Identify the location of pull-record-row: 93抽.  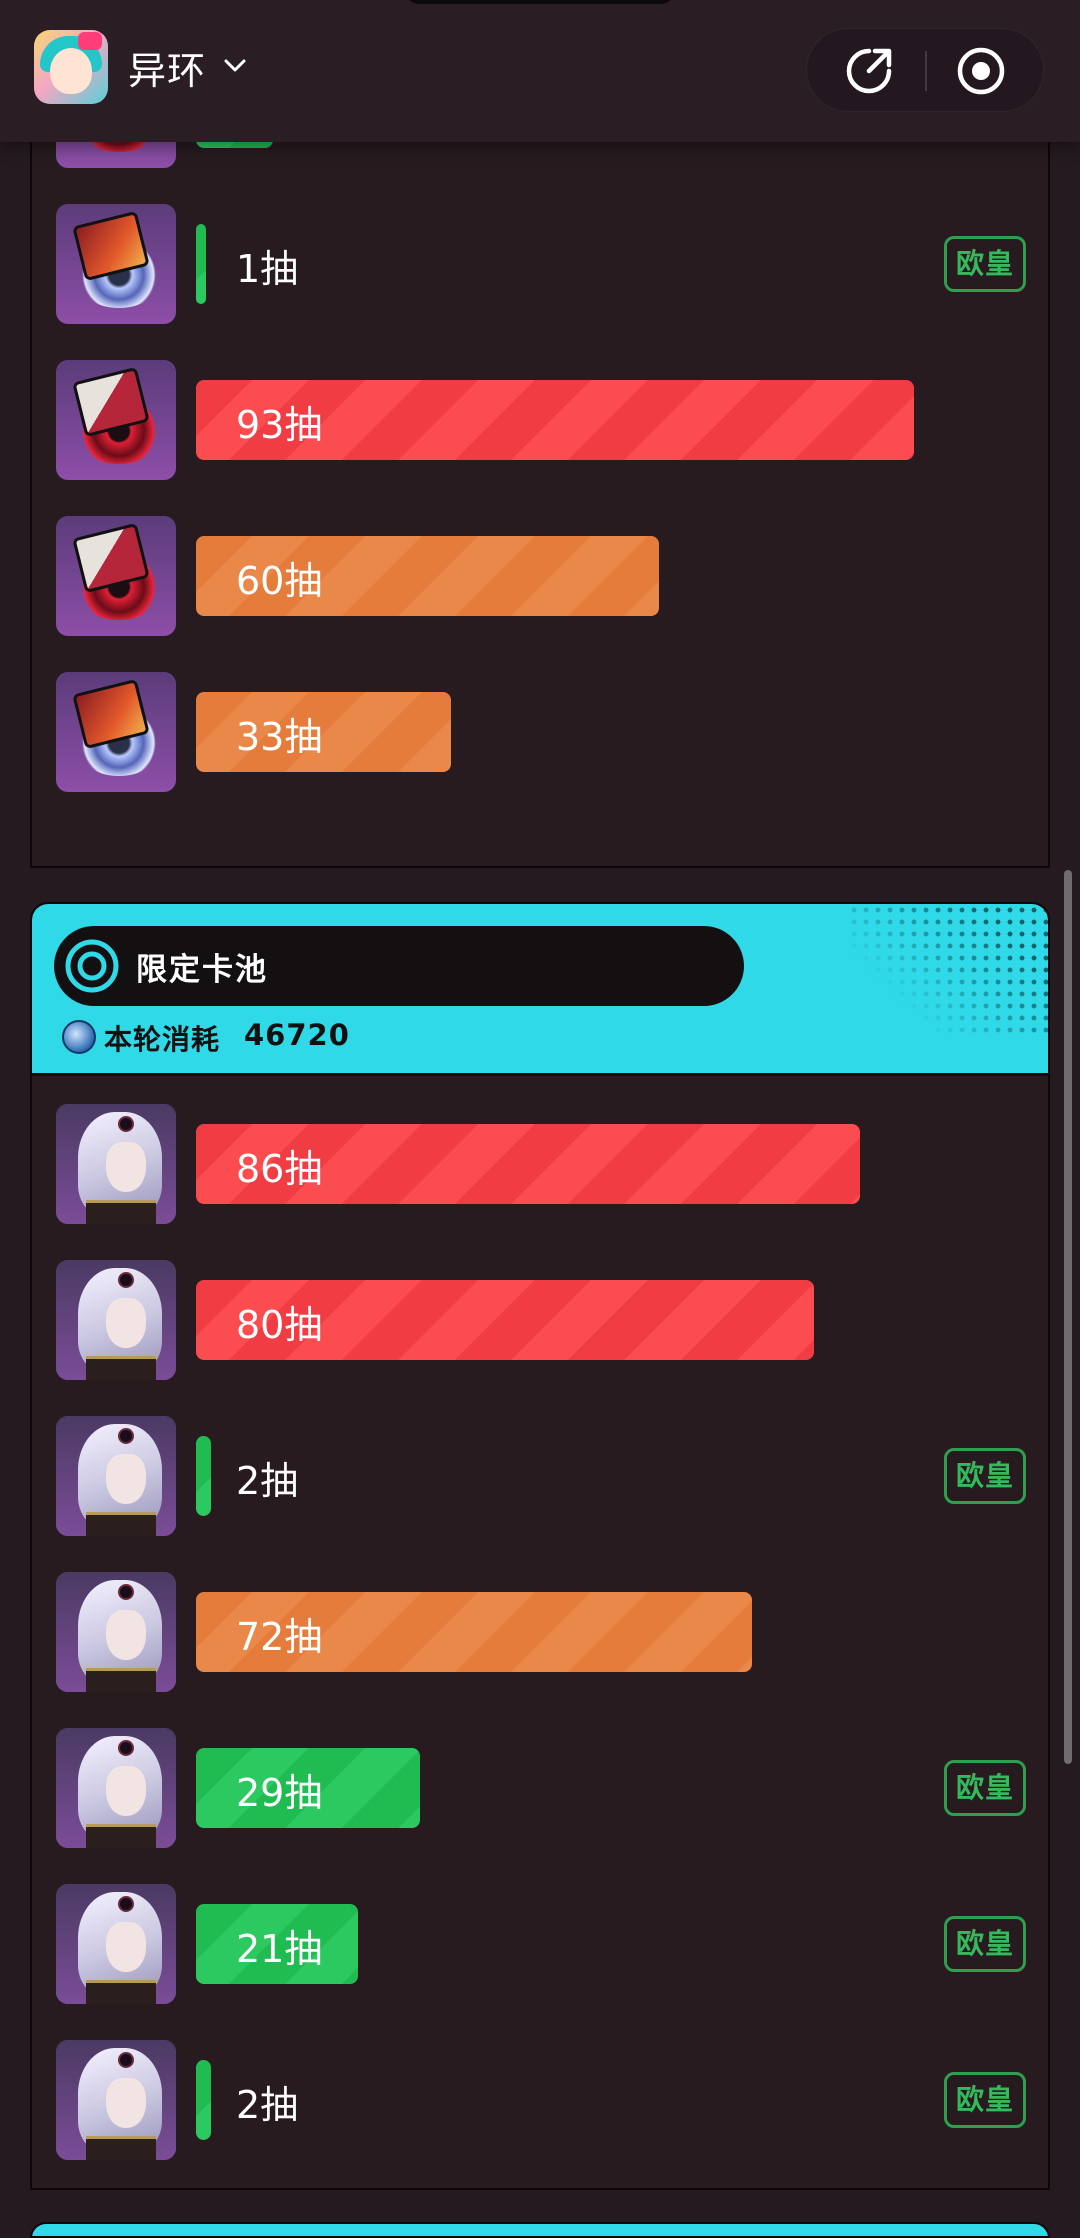
(541, 420).